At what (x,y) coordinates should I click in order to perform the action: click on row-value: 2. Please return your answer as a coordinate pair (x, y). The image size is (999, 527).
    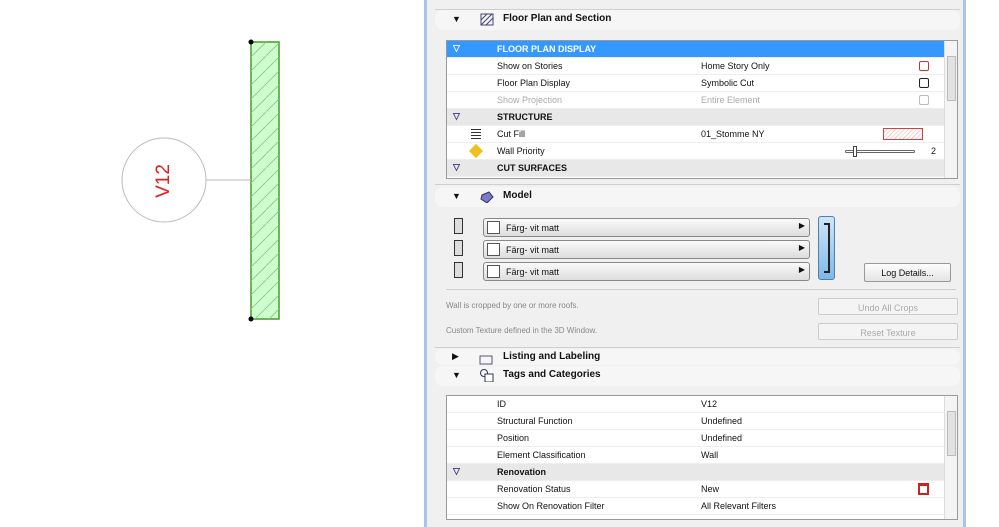
    Looking at the image, I should click on (933, 151).